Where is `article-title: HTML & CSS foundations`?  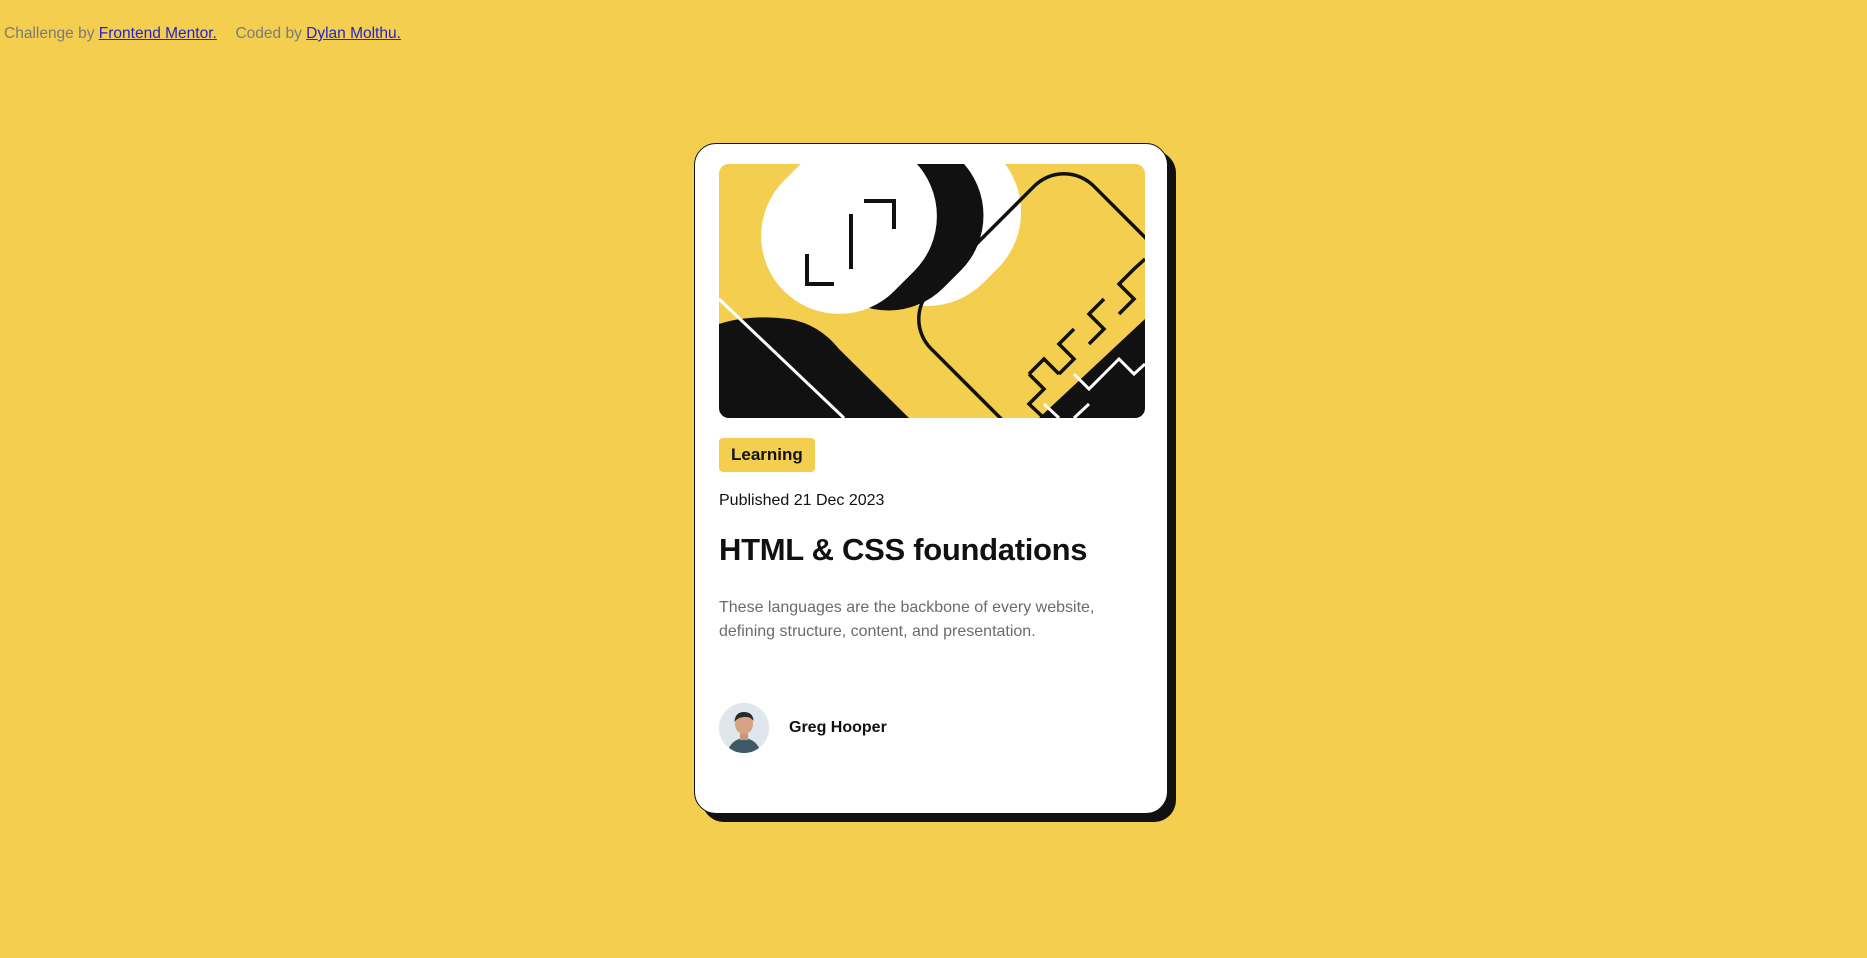
article-title: HTML & CSS foundations is located at coordinates (903, 550).